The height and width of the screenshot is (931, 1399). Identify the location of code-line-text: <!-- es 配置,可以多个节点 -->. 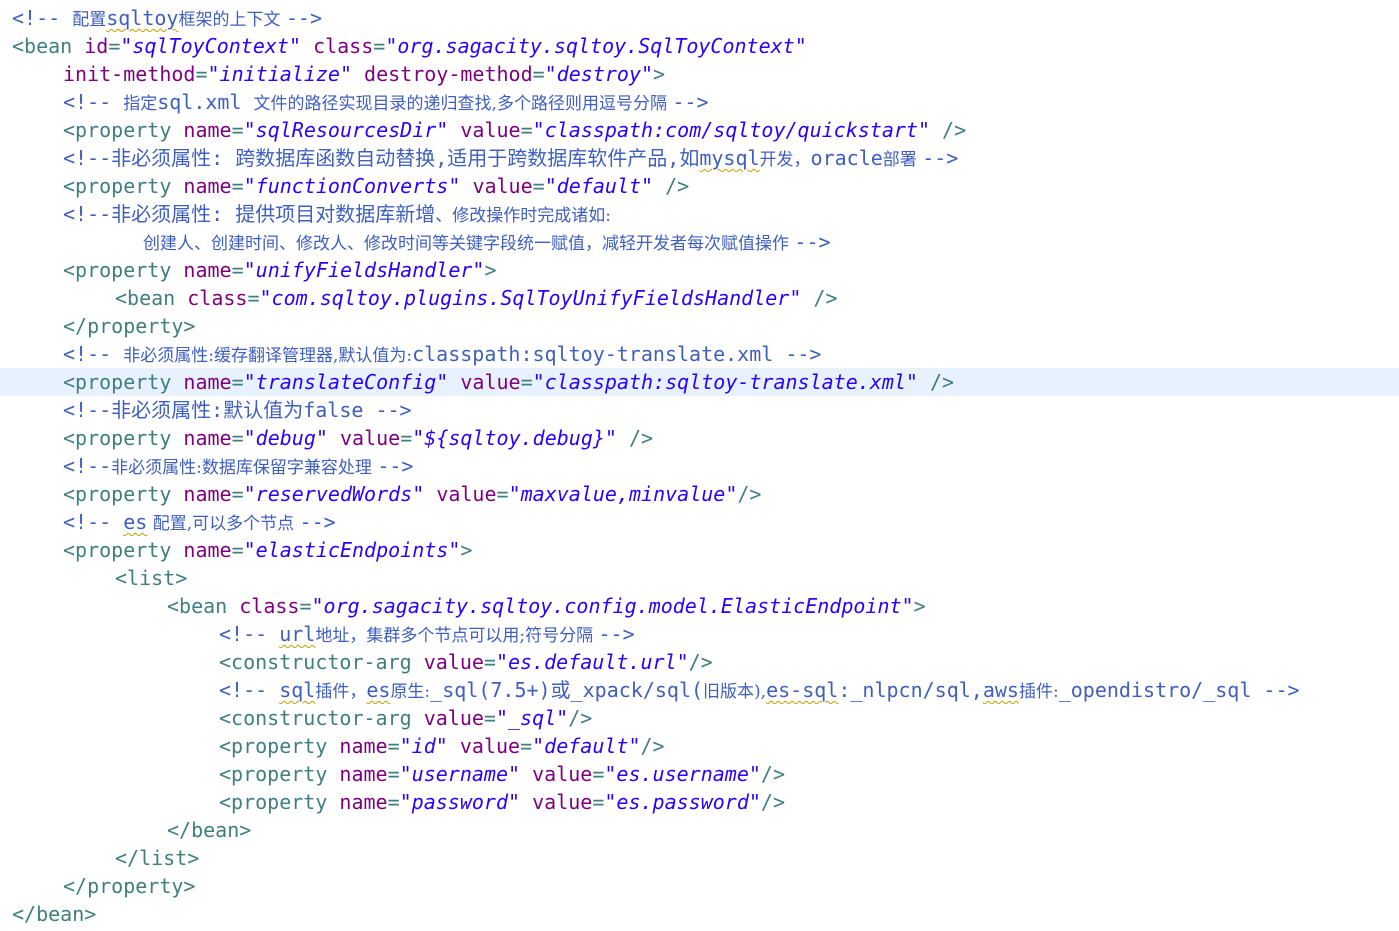
(199, 522).